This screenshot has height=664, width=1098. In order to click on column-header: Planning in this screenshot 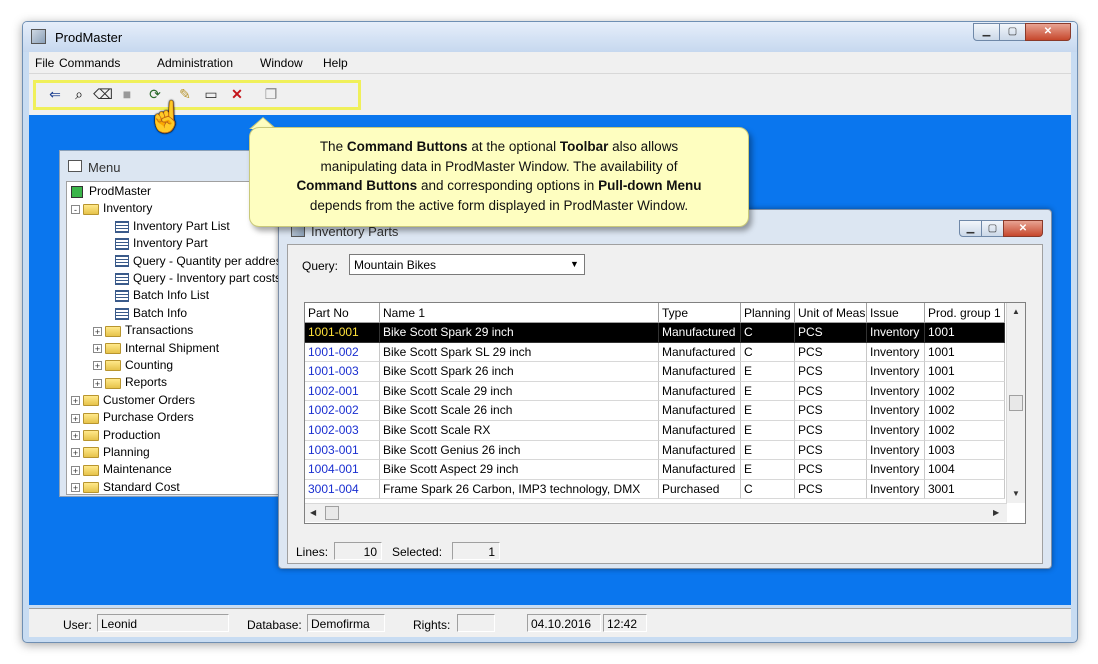, I will do `click(768, 313)`.